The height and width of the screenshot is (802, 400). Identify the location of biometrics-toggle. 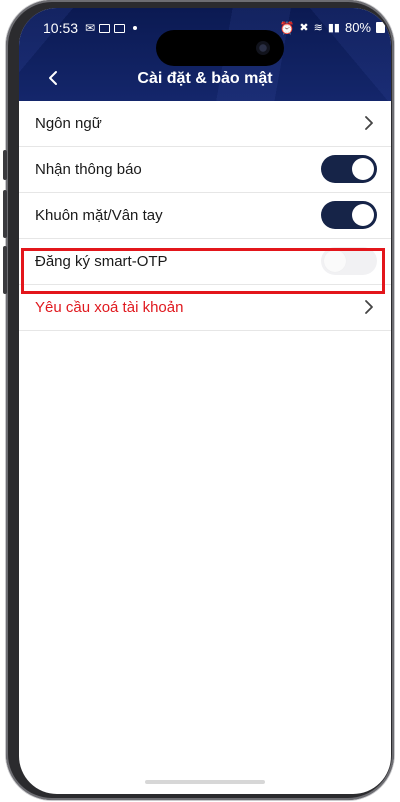
(349, 215).